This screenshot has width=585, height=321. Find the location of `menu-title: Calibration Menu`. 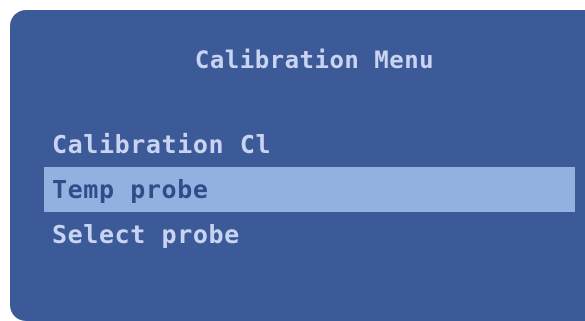

menu-title: Calibration Menu is located at coordinates (314, 60).